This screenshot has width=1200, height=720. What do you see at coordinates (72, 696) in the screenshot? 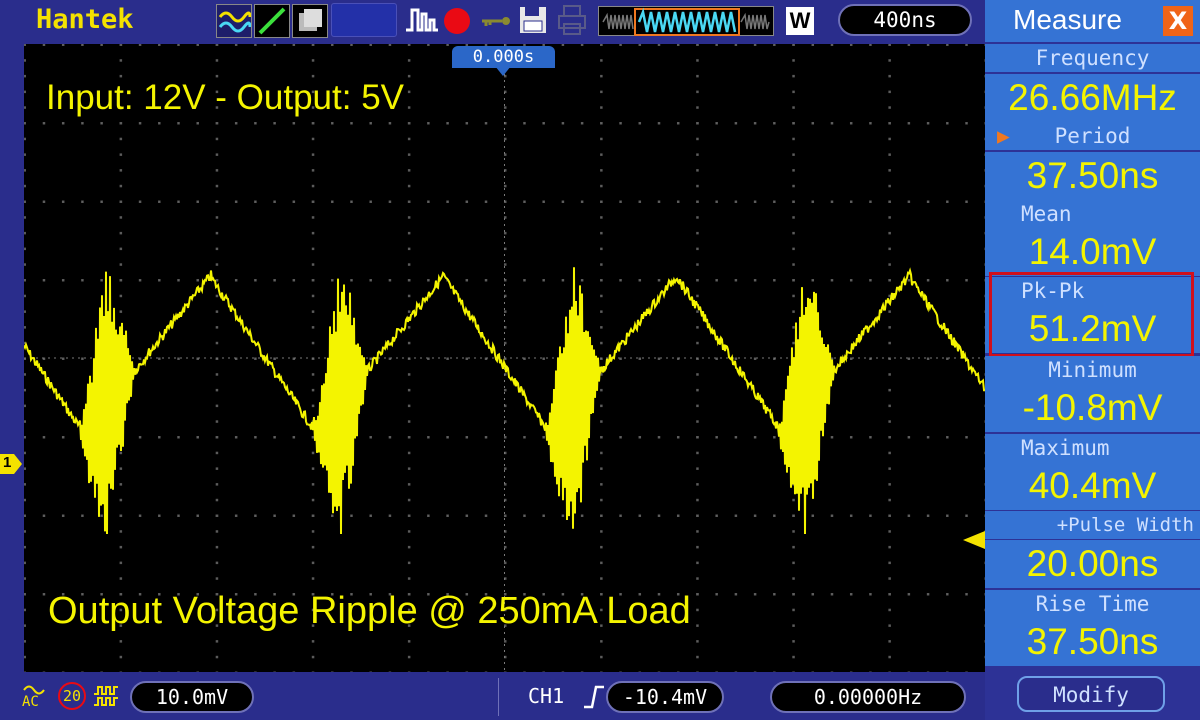
I see `bandwidth-limit-icon: 20` at bounding box center [72, 696].